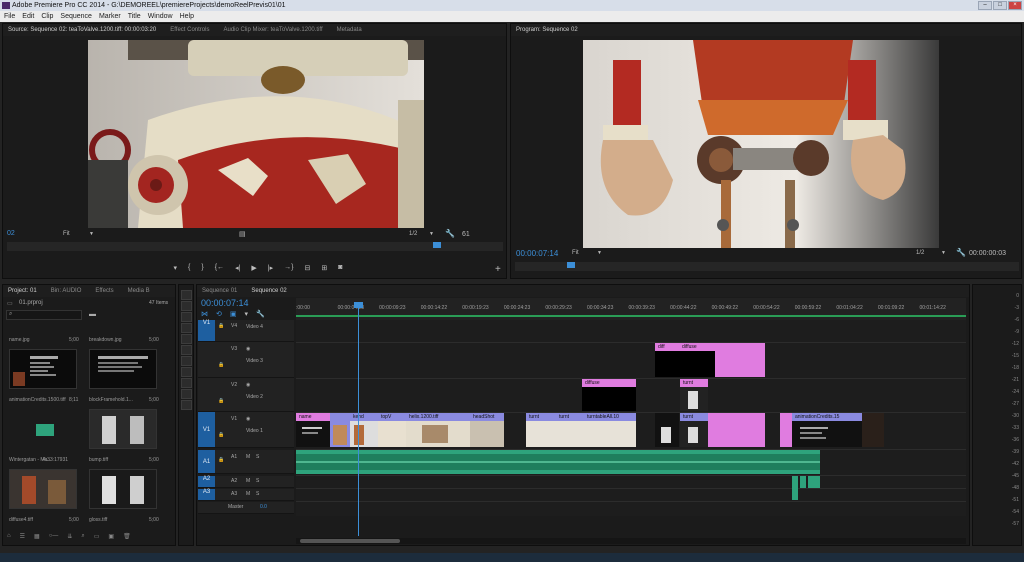  Describe the element at coordinates (9, 538) in the screenshot. I see `lock-icon: ⌂` at that location.